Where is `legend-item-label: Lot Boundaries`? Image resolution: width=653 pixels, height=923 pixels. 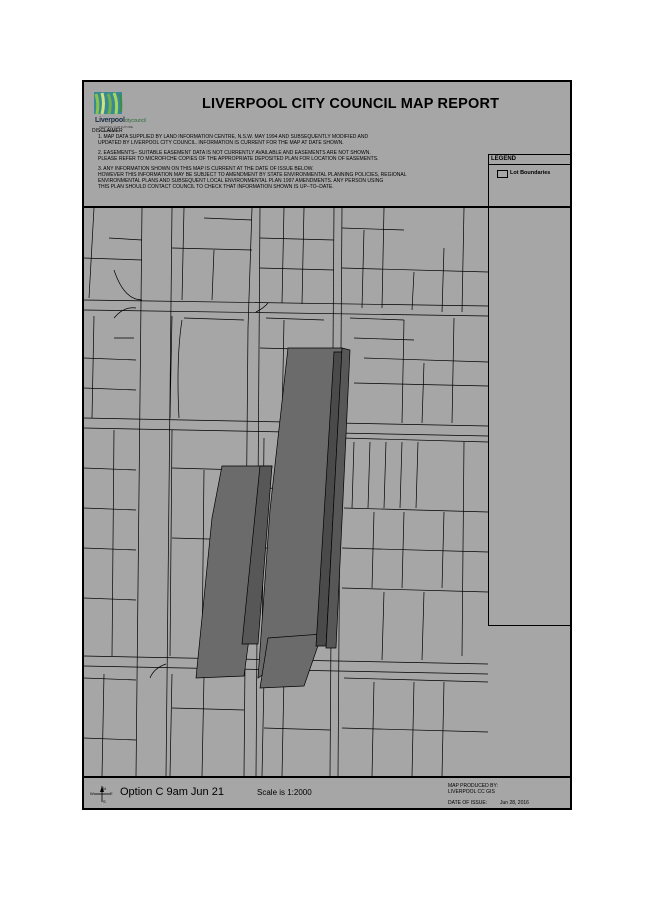 legend-item-label: Lot Boundaries is located at coordinates (530, 173).